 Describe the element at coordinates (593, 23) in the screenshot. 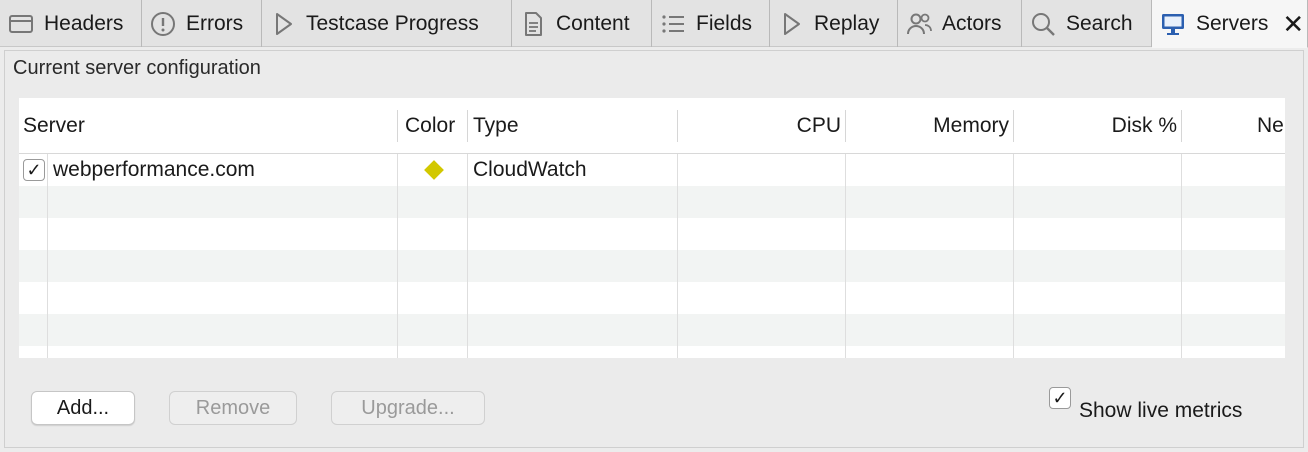

I see `tab-label: Content` at that location.